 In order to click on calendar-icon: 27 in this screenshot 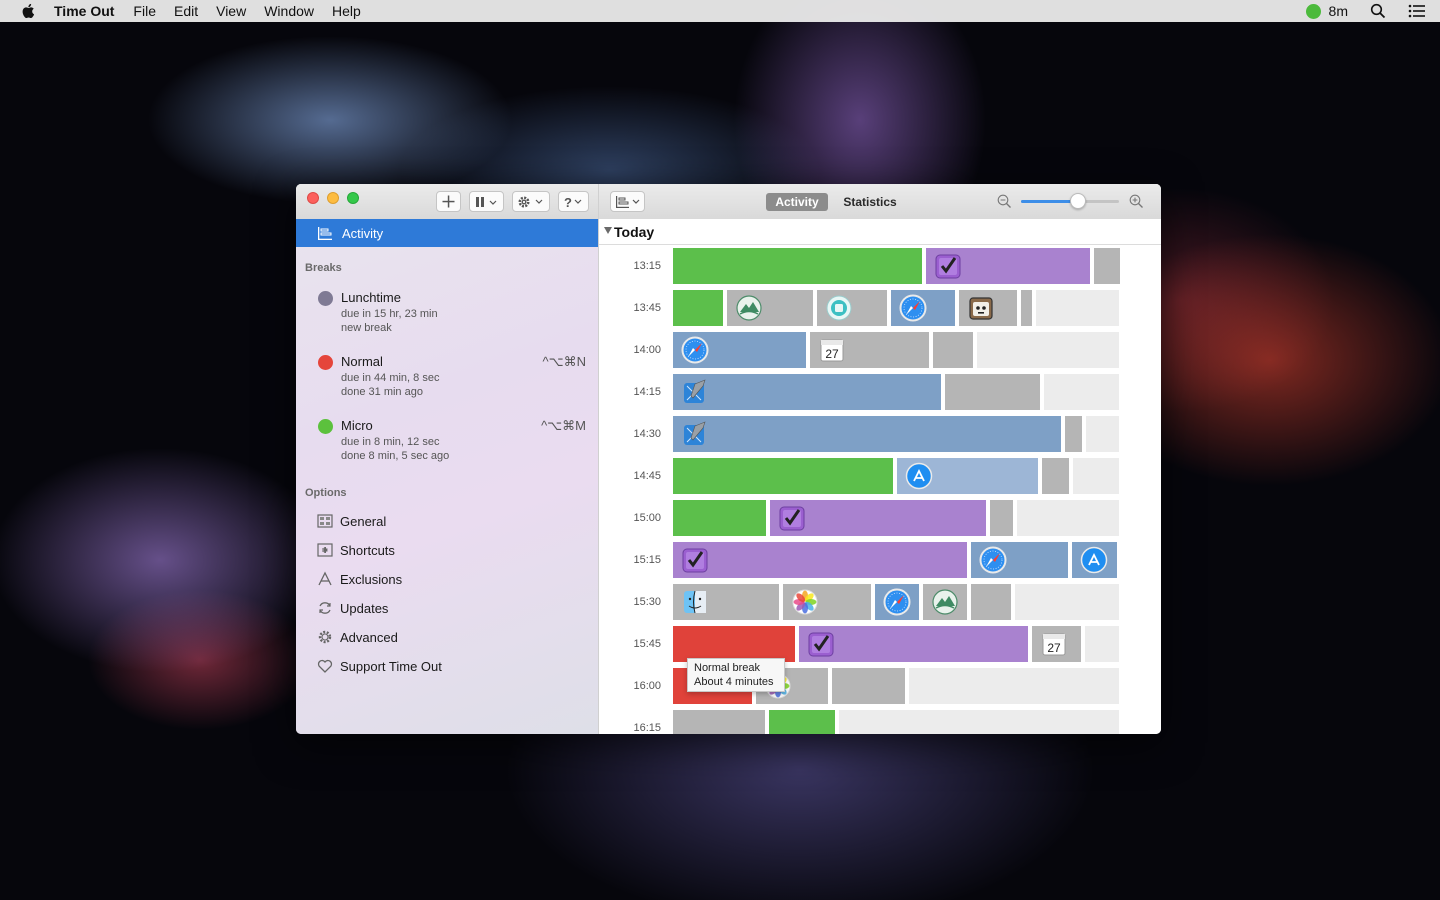, I will do `click(832, 350)`.